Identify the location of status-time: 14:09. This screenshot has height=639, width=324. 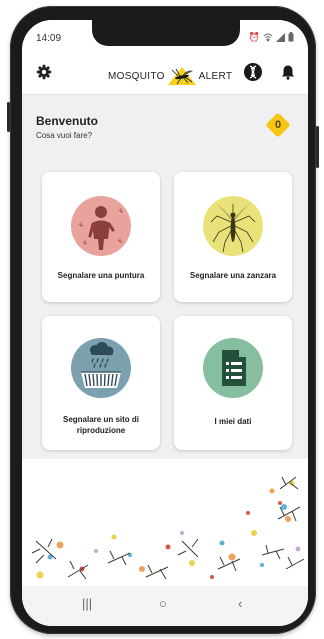
(49, 38).